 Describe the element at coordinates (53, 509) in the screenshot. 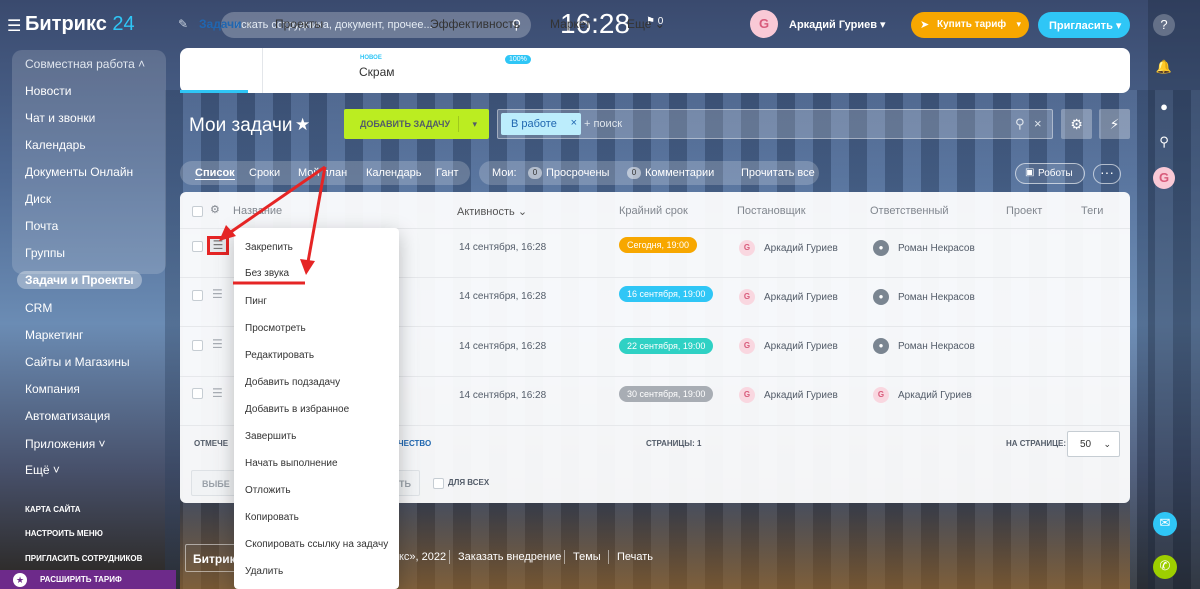

I see `sidebar-sitemap: КАРТА САЙТА` at that location.